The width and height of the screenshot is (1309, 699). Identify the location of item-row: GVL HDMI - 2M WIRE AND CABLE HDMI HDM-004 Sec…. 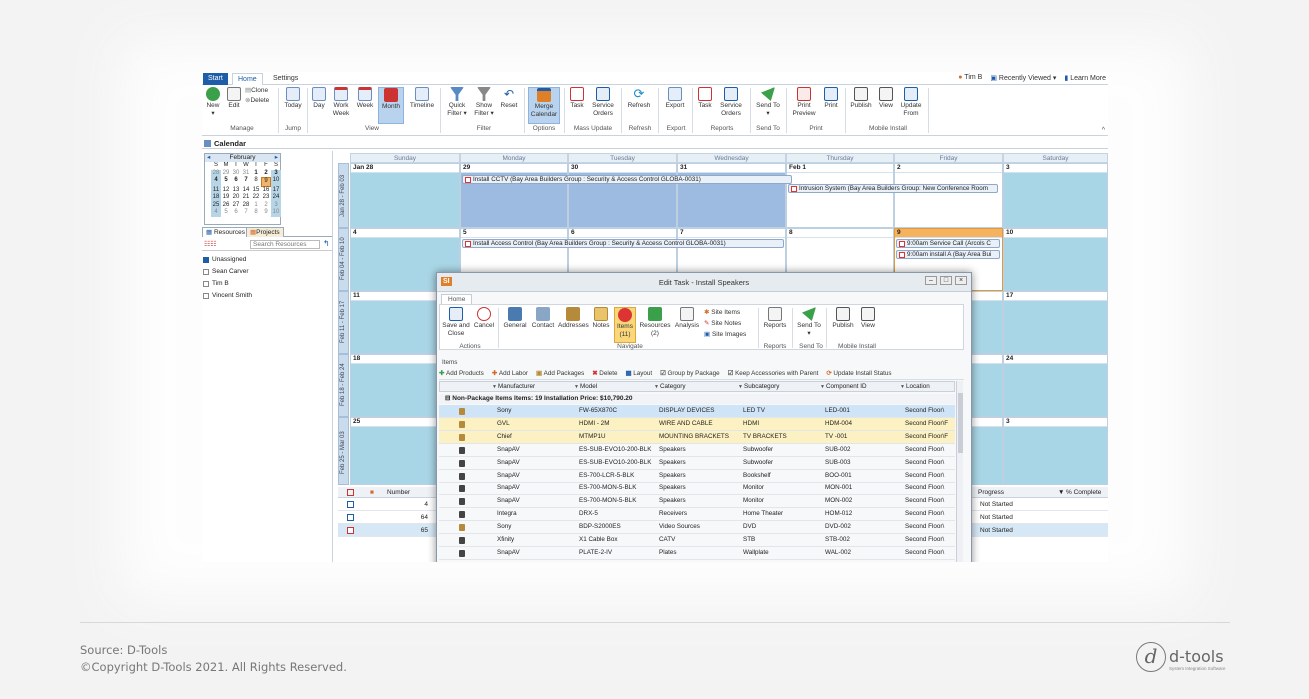
(697, 424).